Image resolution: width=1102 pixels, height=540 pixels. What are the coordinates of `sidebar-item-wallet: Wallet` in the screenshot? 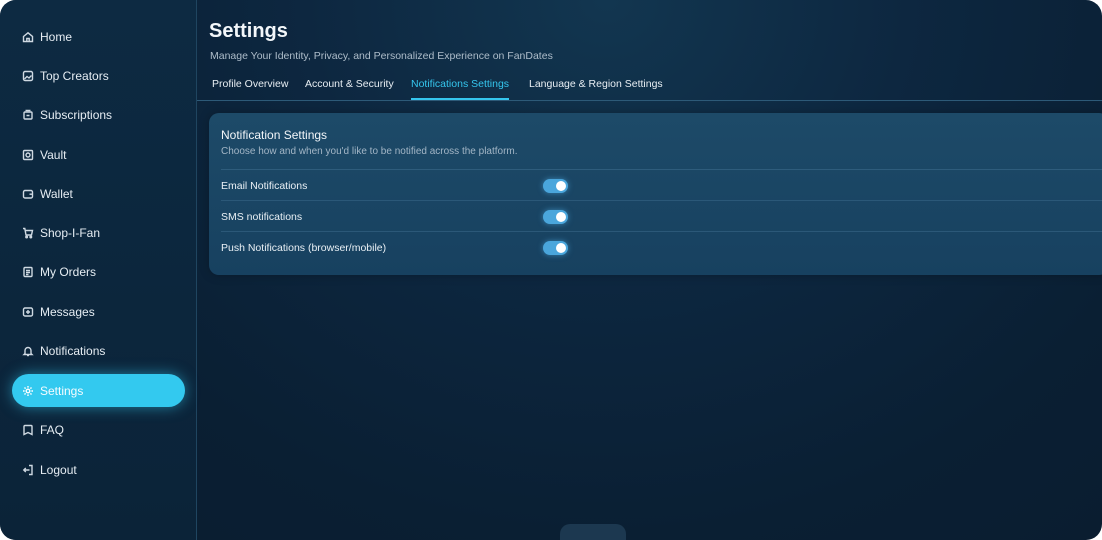 It's located at (98, 193).